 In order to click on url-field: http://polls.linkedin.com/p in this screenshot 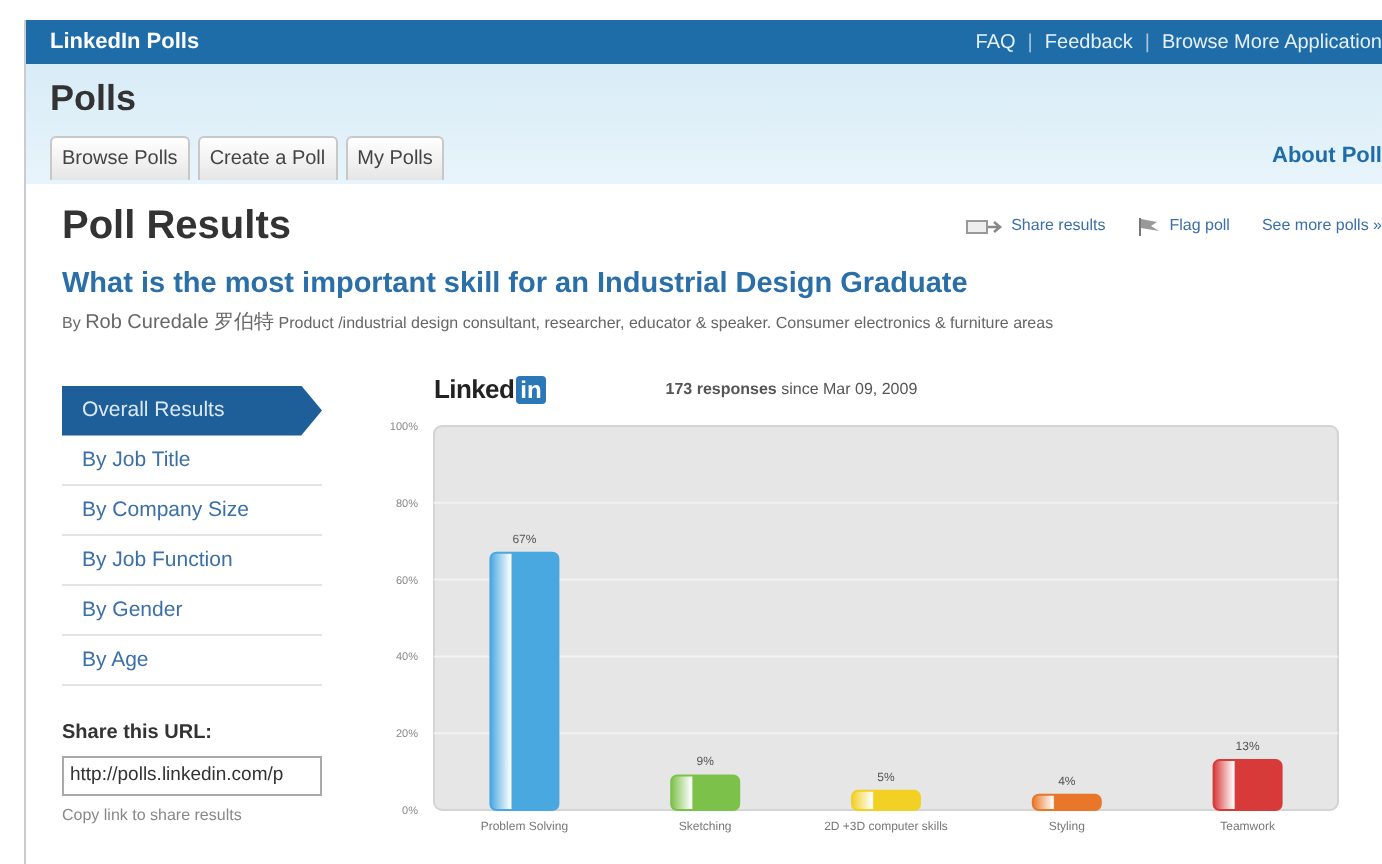, I will do `click(192, 775)`.